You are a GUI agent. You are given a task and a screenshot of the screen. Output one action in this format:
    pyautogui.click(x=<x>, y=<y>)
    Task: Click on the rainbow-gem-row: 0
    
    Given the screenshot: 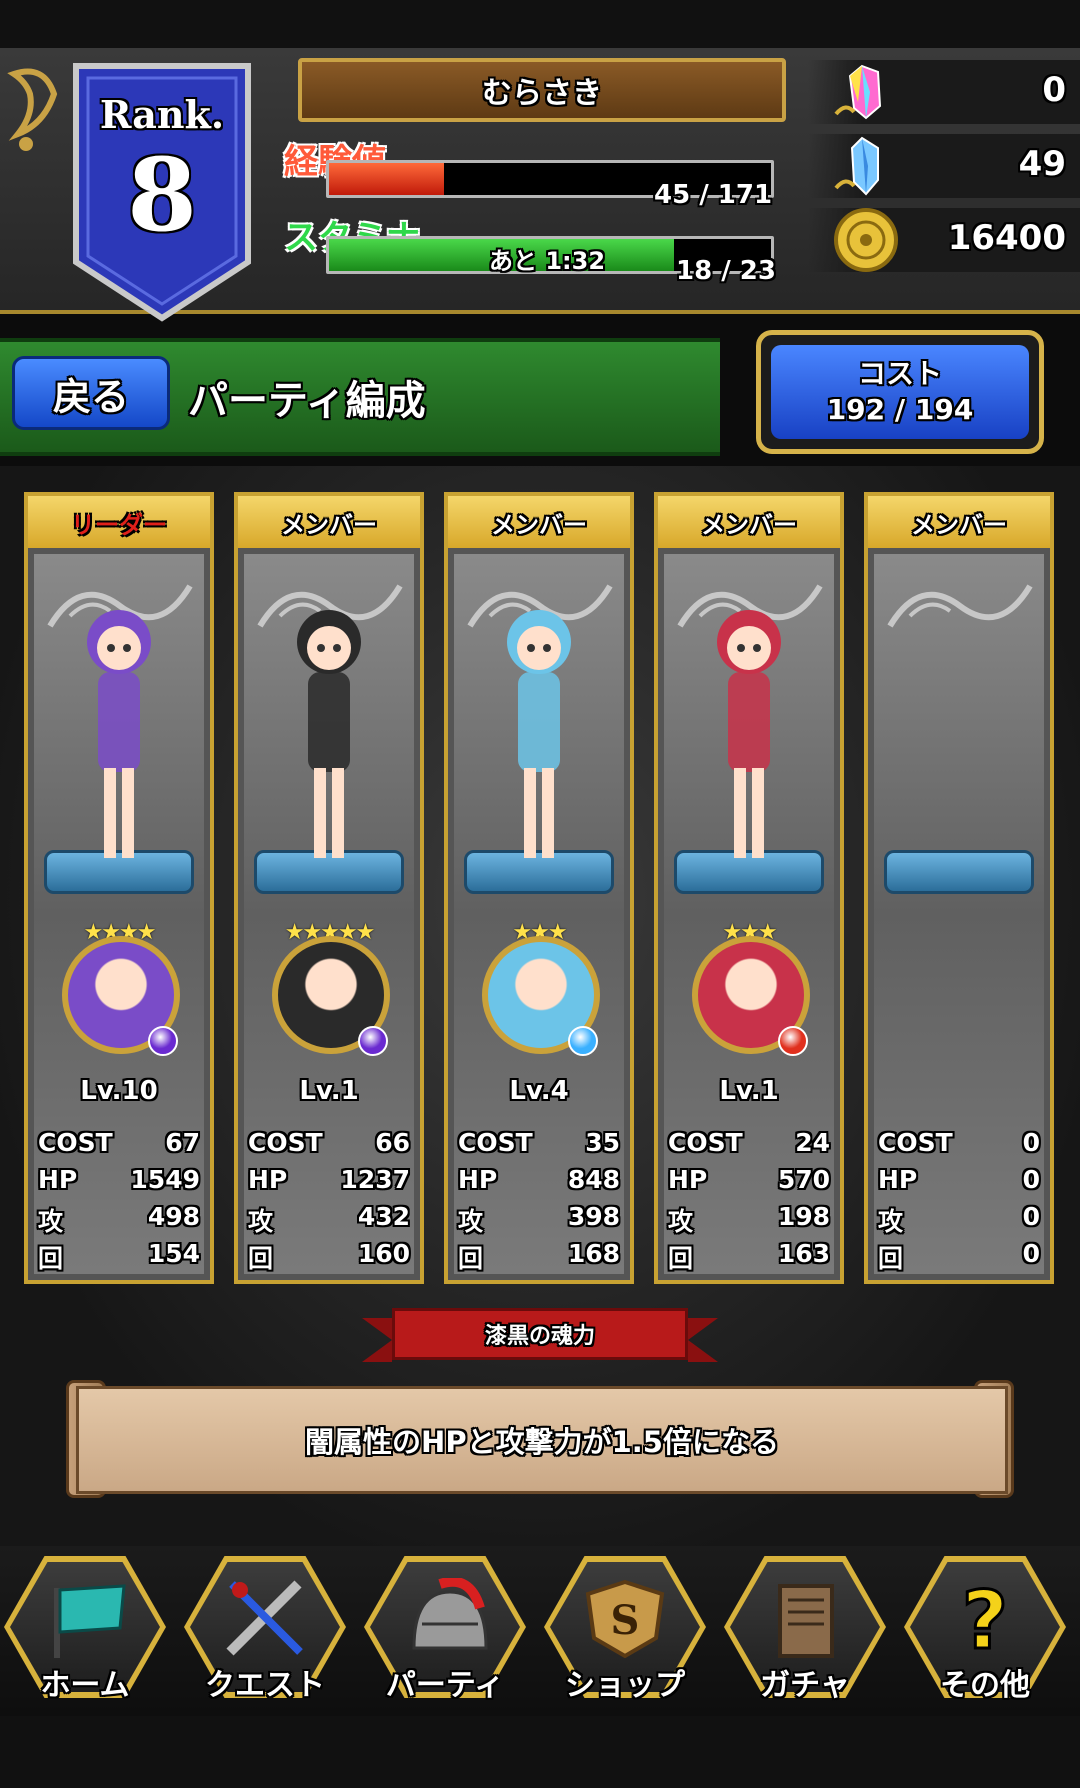 What is the action you would take?
    pyautogui.click(x=944, y=92)
    